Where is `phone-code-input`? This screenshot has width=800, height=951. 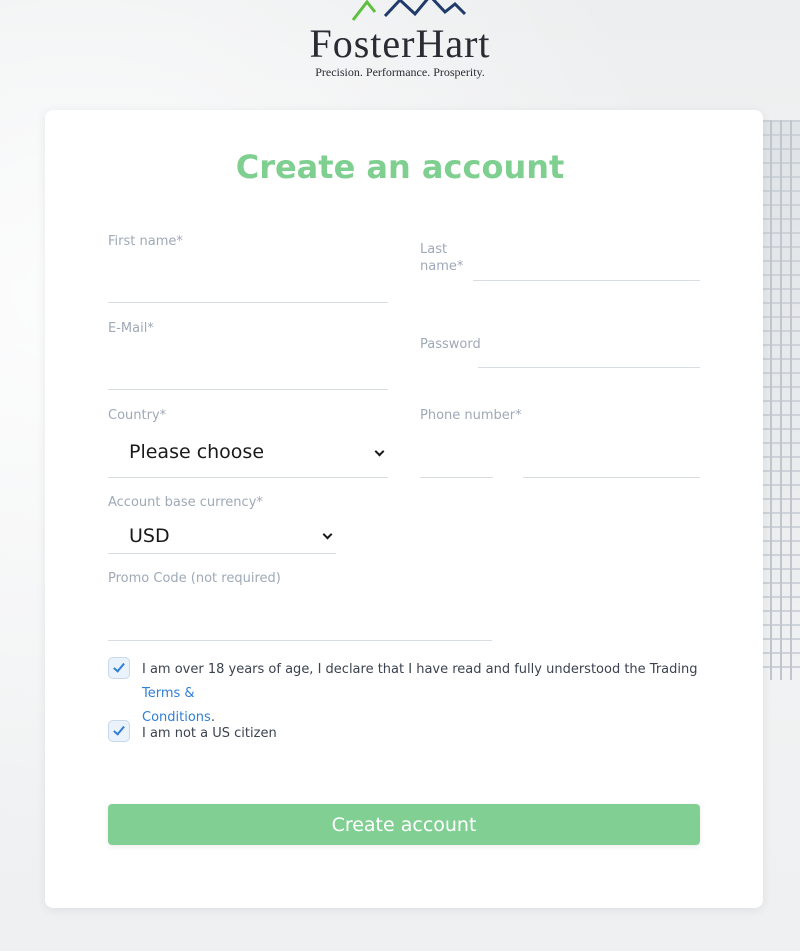
phone-code-input is located at coordinates (456, 477).